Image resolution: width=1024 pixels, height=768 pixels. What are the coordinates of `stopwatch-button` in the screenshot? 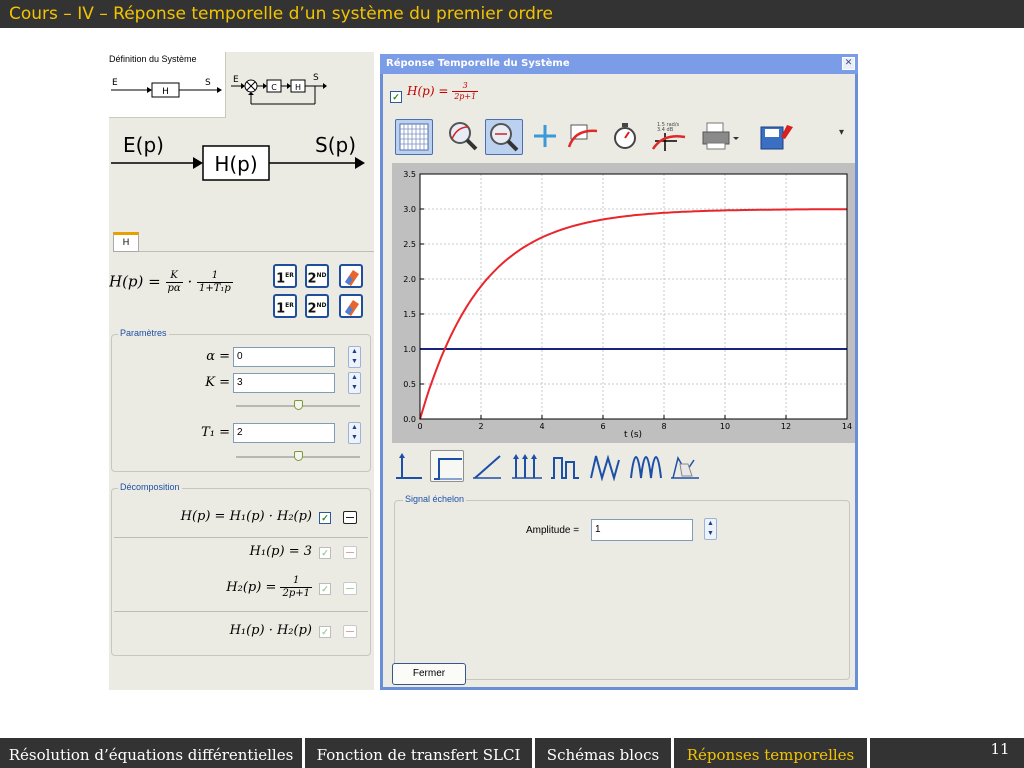 It's located at (626, 137).